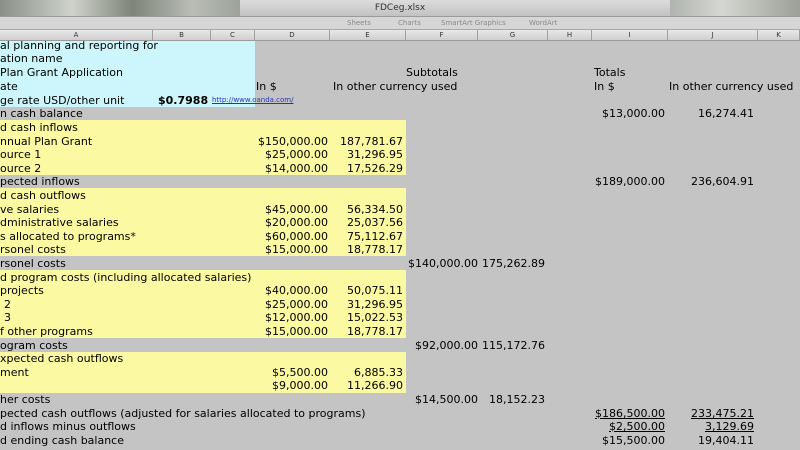 Image resolution: width=800 pixels, height=450 pixels. I want to click on cell-d: $60,000.00, so click(291, 236).